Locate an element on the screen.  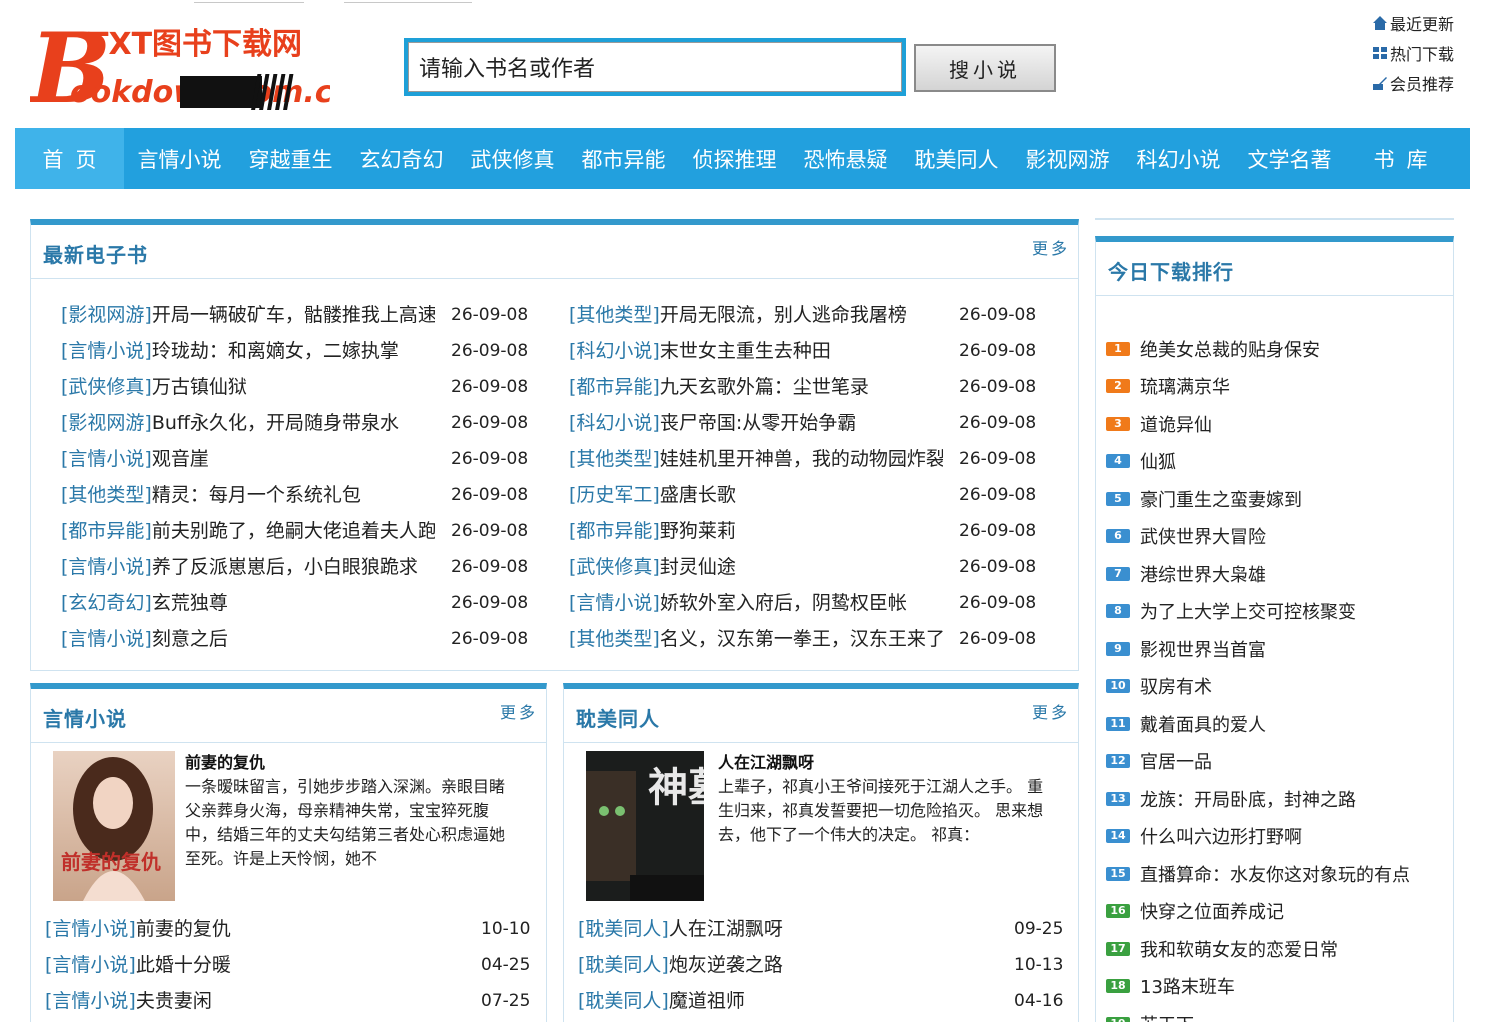
category-label: [武侠修真] is located at coordinates (614, 567).